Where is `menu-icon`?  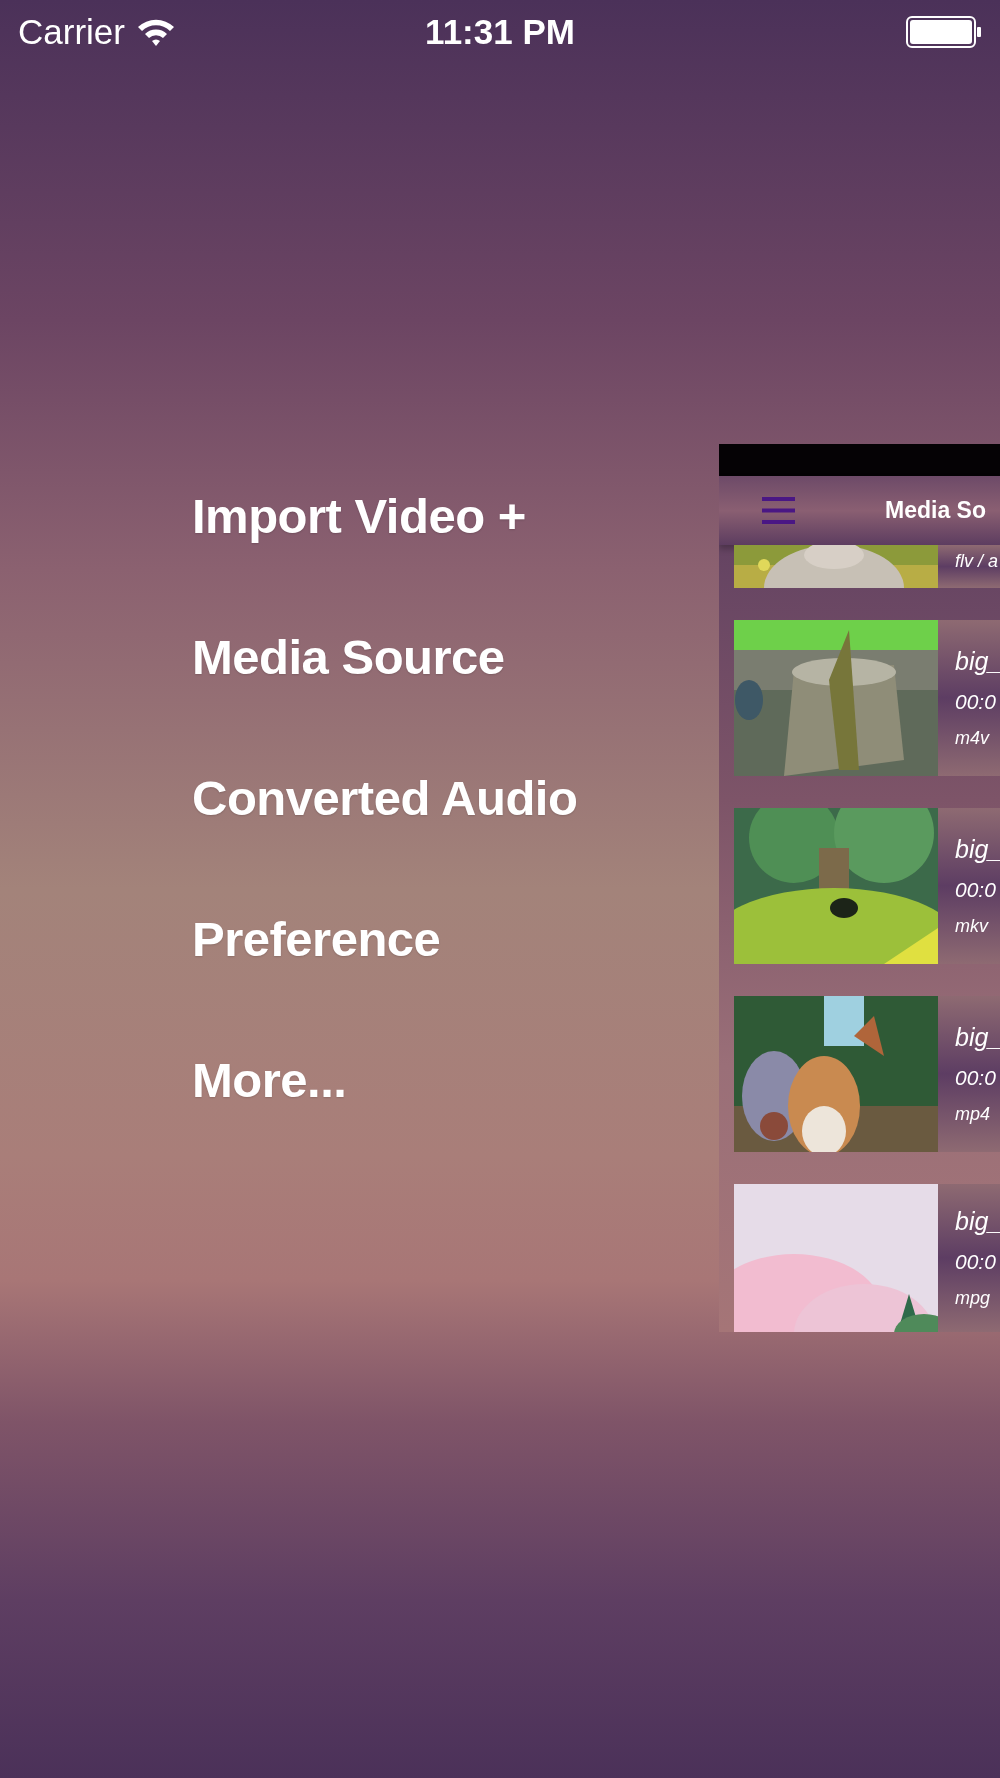
menu-icon is located at coordinates (778, 510).